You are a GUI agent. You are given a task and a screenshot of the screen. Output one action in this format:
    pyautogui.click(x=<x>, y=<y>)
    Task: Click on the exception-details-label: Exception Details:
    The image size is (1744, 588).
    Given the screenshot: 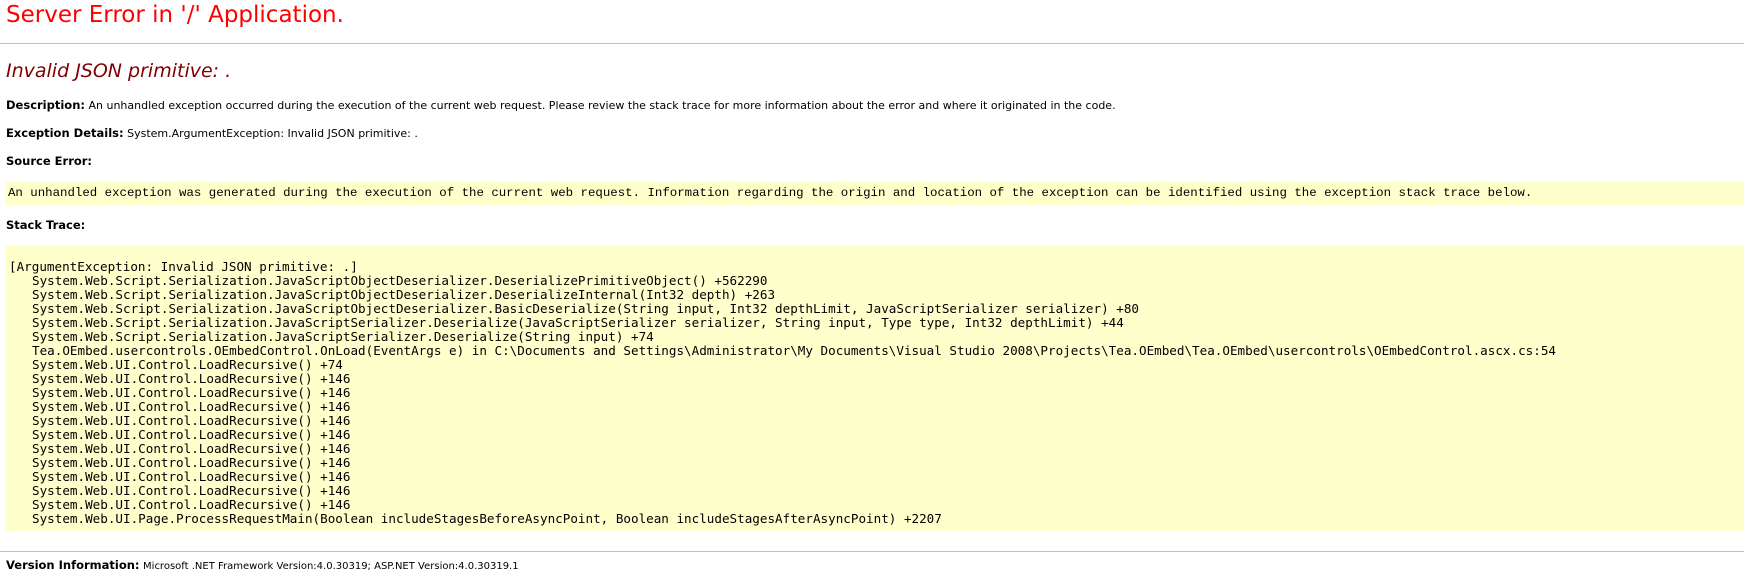 What is the action you would take?
    pyautogui.click(x=65, y=133)
    